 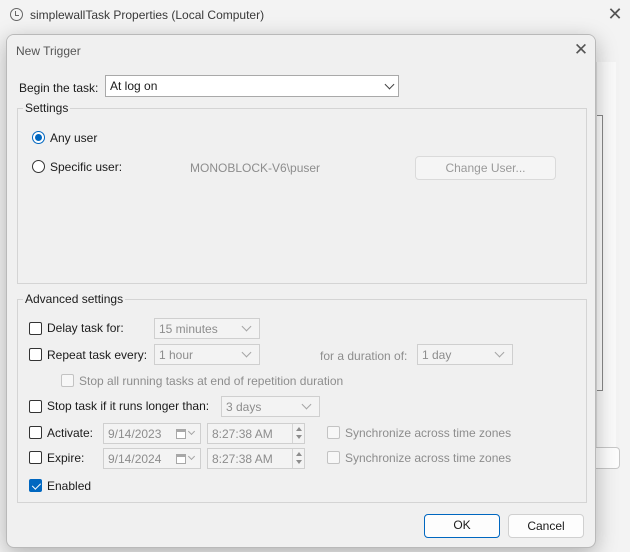 I want to click on activate-checkbox, so click(x=35, y=432).